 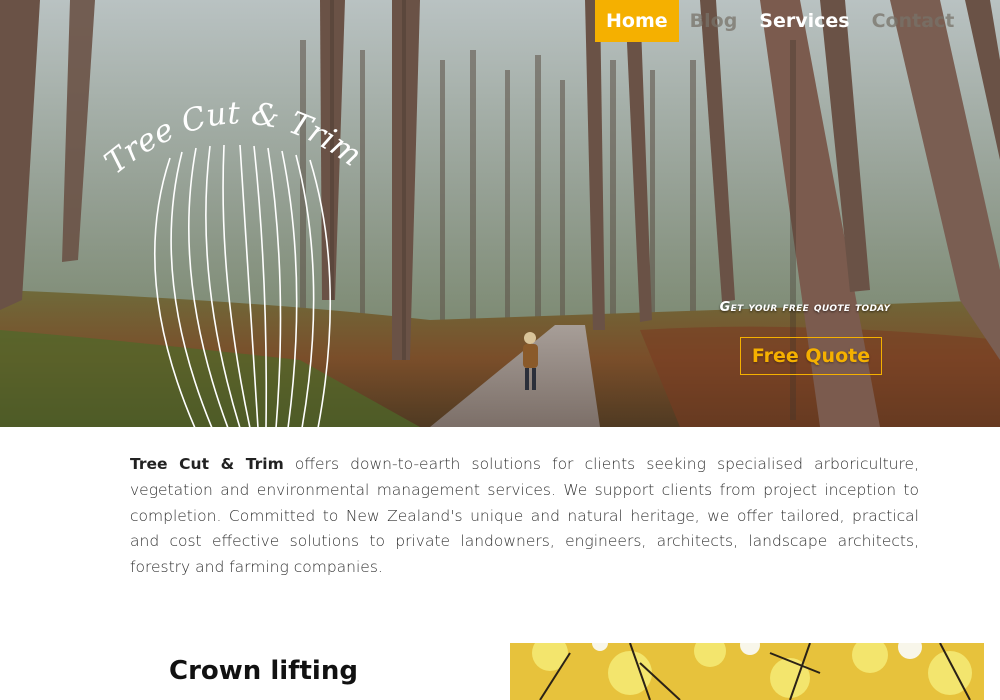 I want to click on tree-cut-and-trim-logo: Tree Cut & Trim, so click(x=235, y=262).